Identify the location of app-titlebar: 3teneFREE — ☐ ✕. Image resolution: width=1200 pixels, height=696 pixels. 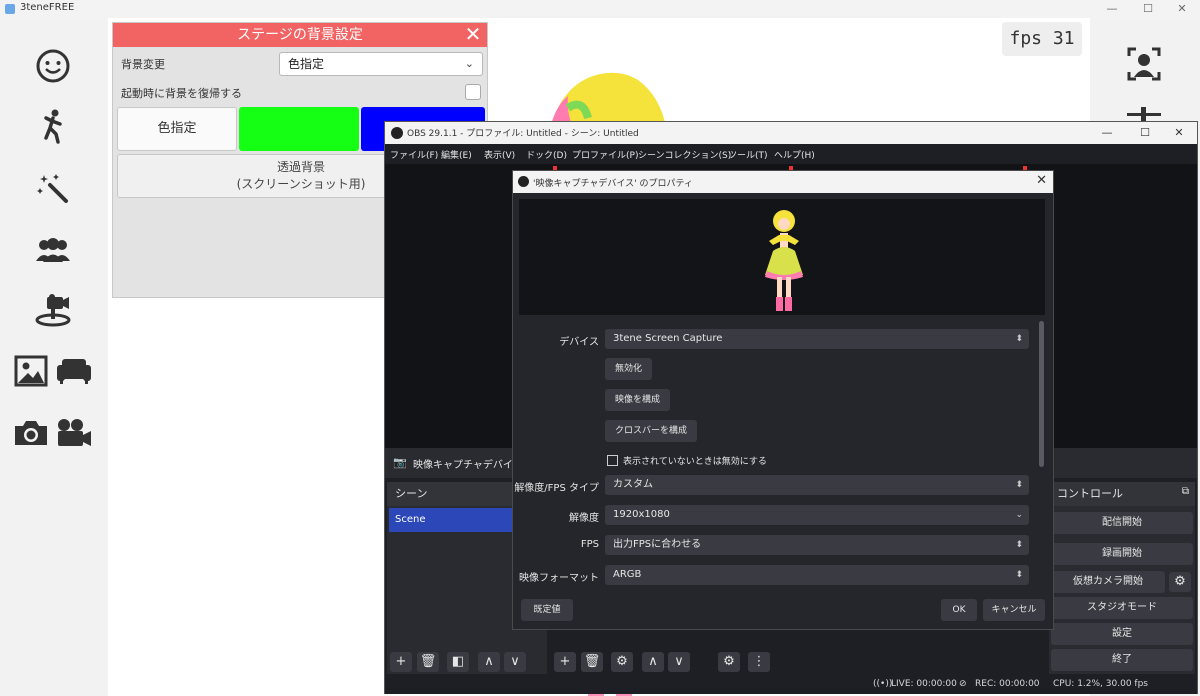
(600, 9).